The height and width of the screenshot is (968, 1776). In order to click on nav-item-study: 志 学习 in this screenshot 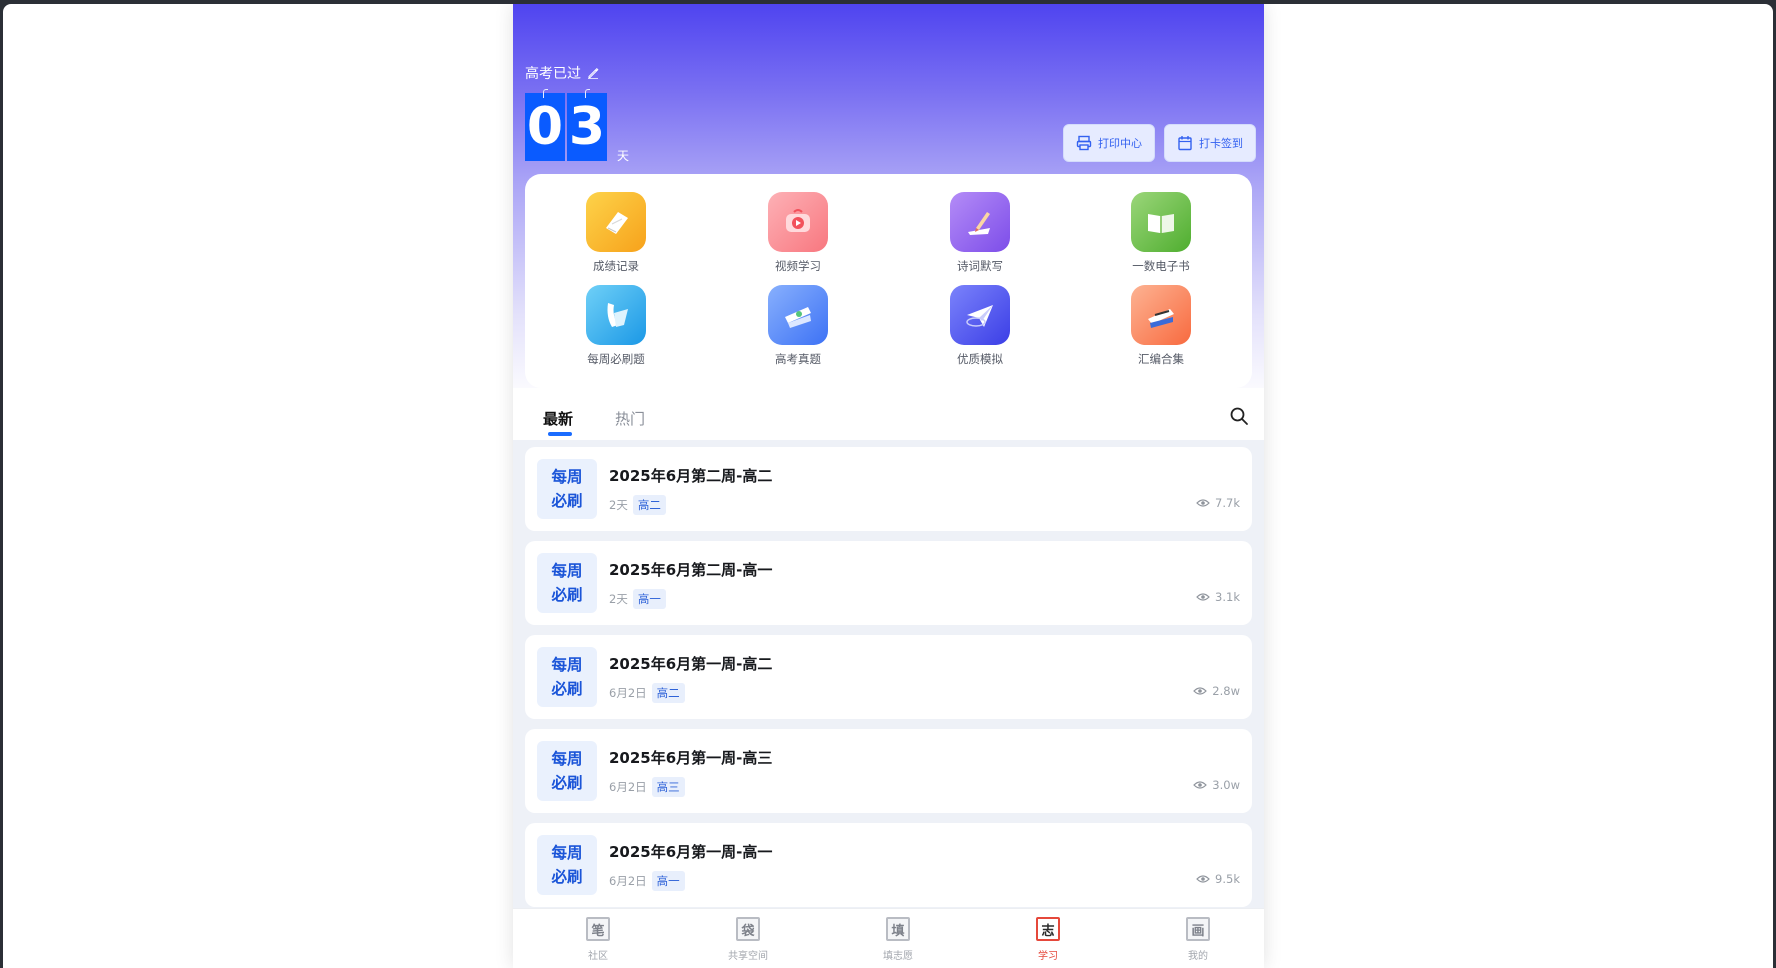, I will do `click(1048, 939)`.